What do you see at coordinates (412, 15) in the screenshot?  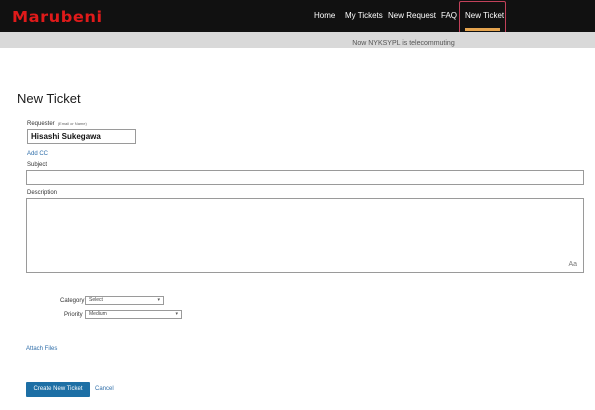 I see `nav-new-request: New Request` at bounding box center [412, 15].